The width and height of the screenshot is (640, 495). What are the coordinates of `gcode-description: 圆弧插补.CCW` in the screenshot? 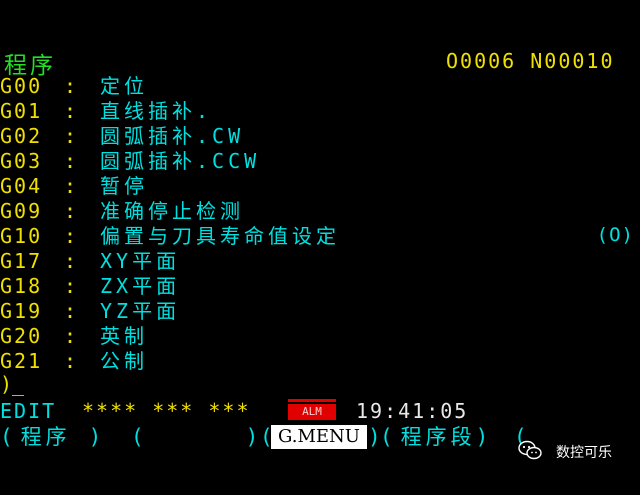 It's located at (180, 161).